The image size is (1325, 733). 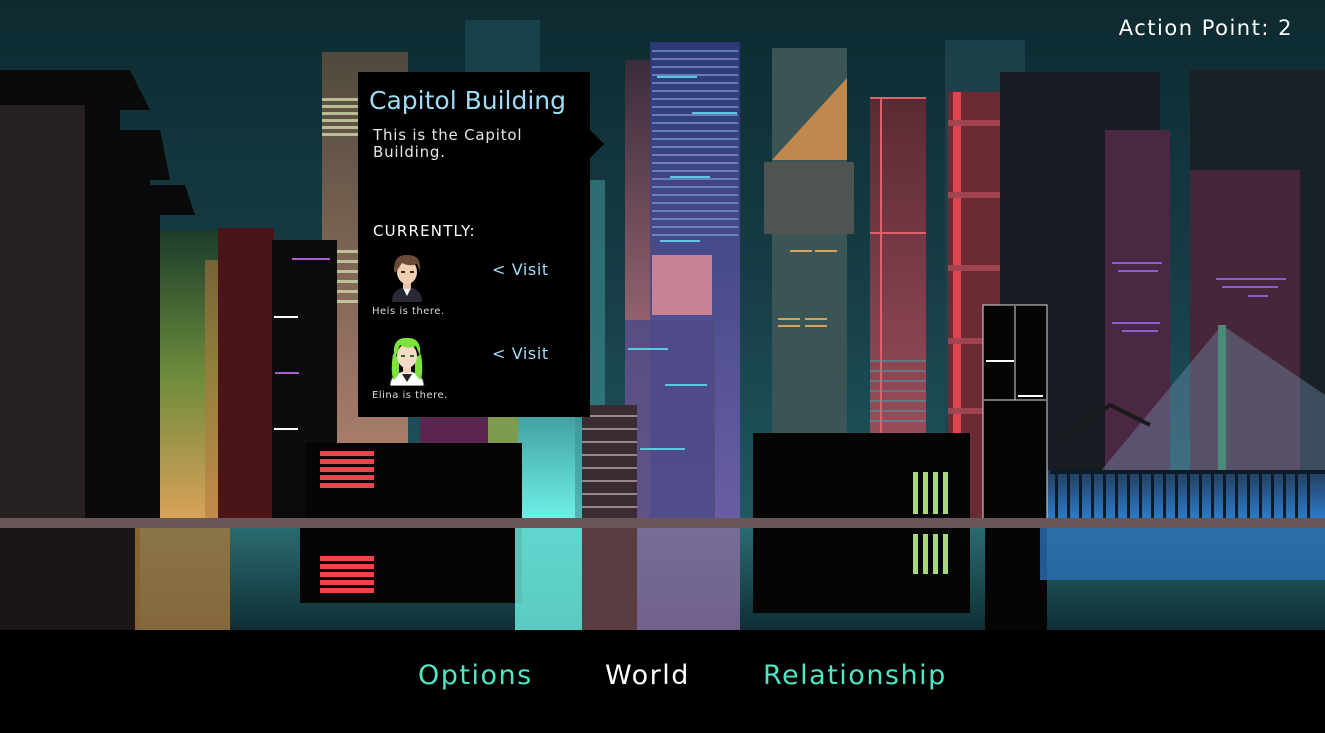 What do you see at coordinates (448, 143) in the screenshot?
I see `location-description: This is the Capitol Building.` at bounding box center [448, 143].